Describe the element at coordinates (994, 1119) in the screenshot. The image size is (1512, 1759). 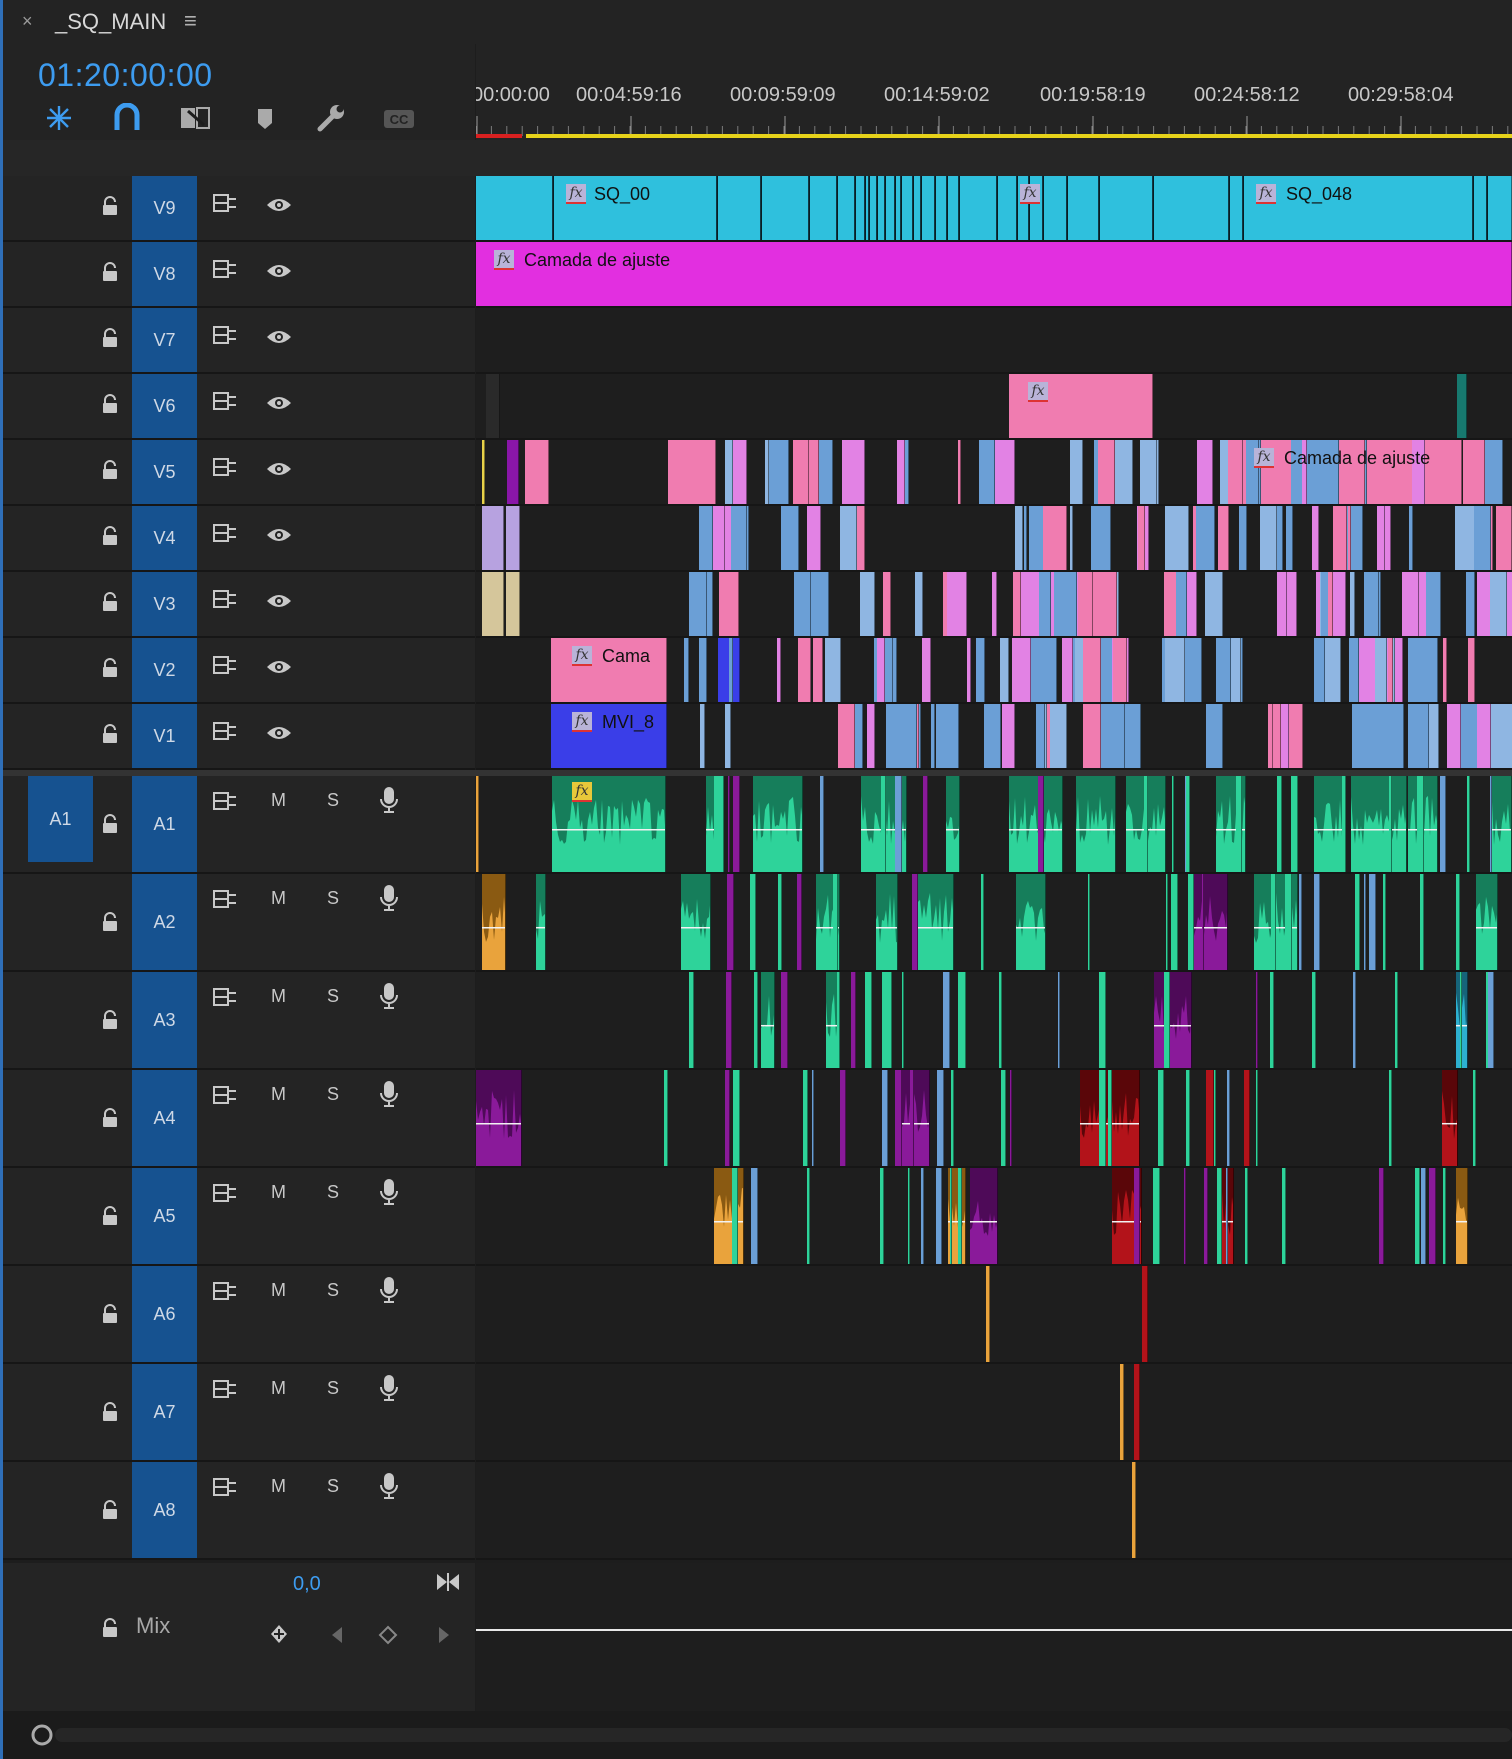
I see `audio-lane-a4` at that location.